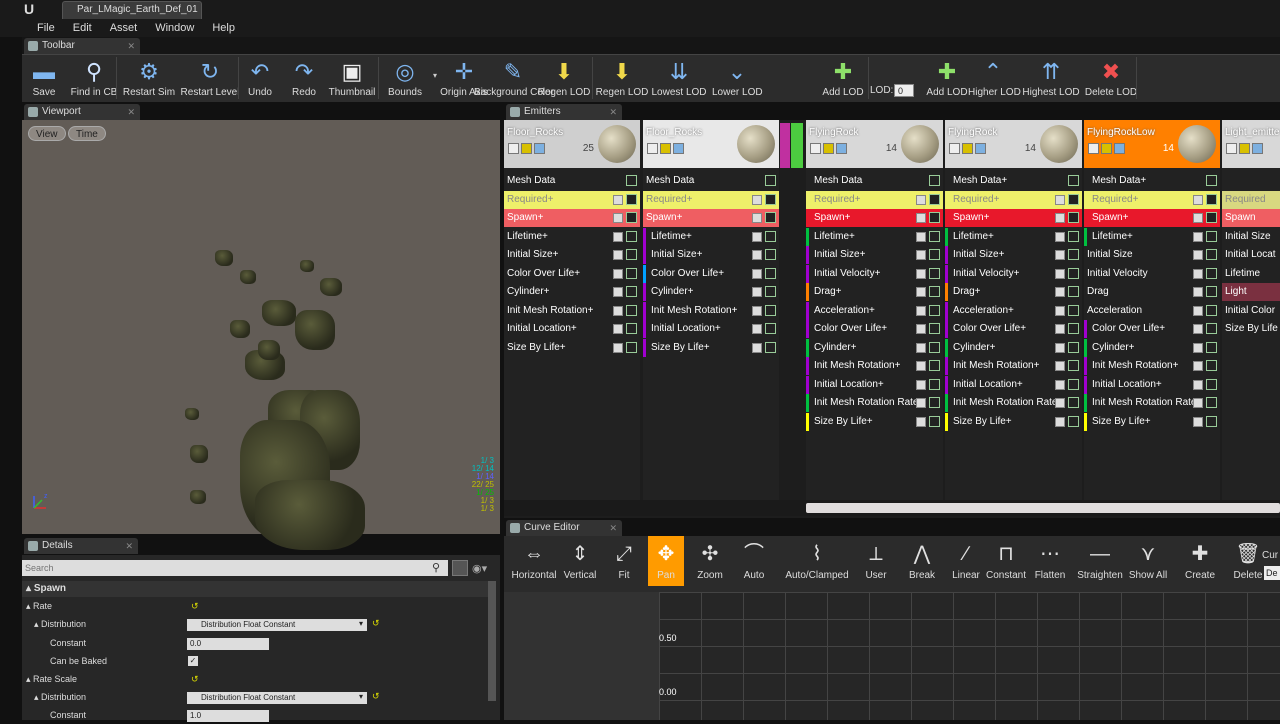 Image resolution: width=1280 pixels, height=724 pixels. Describe the element at coordinates (223, 28) in the screenshot. I see `menu-help: Help` at that location.